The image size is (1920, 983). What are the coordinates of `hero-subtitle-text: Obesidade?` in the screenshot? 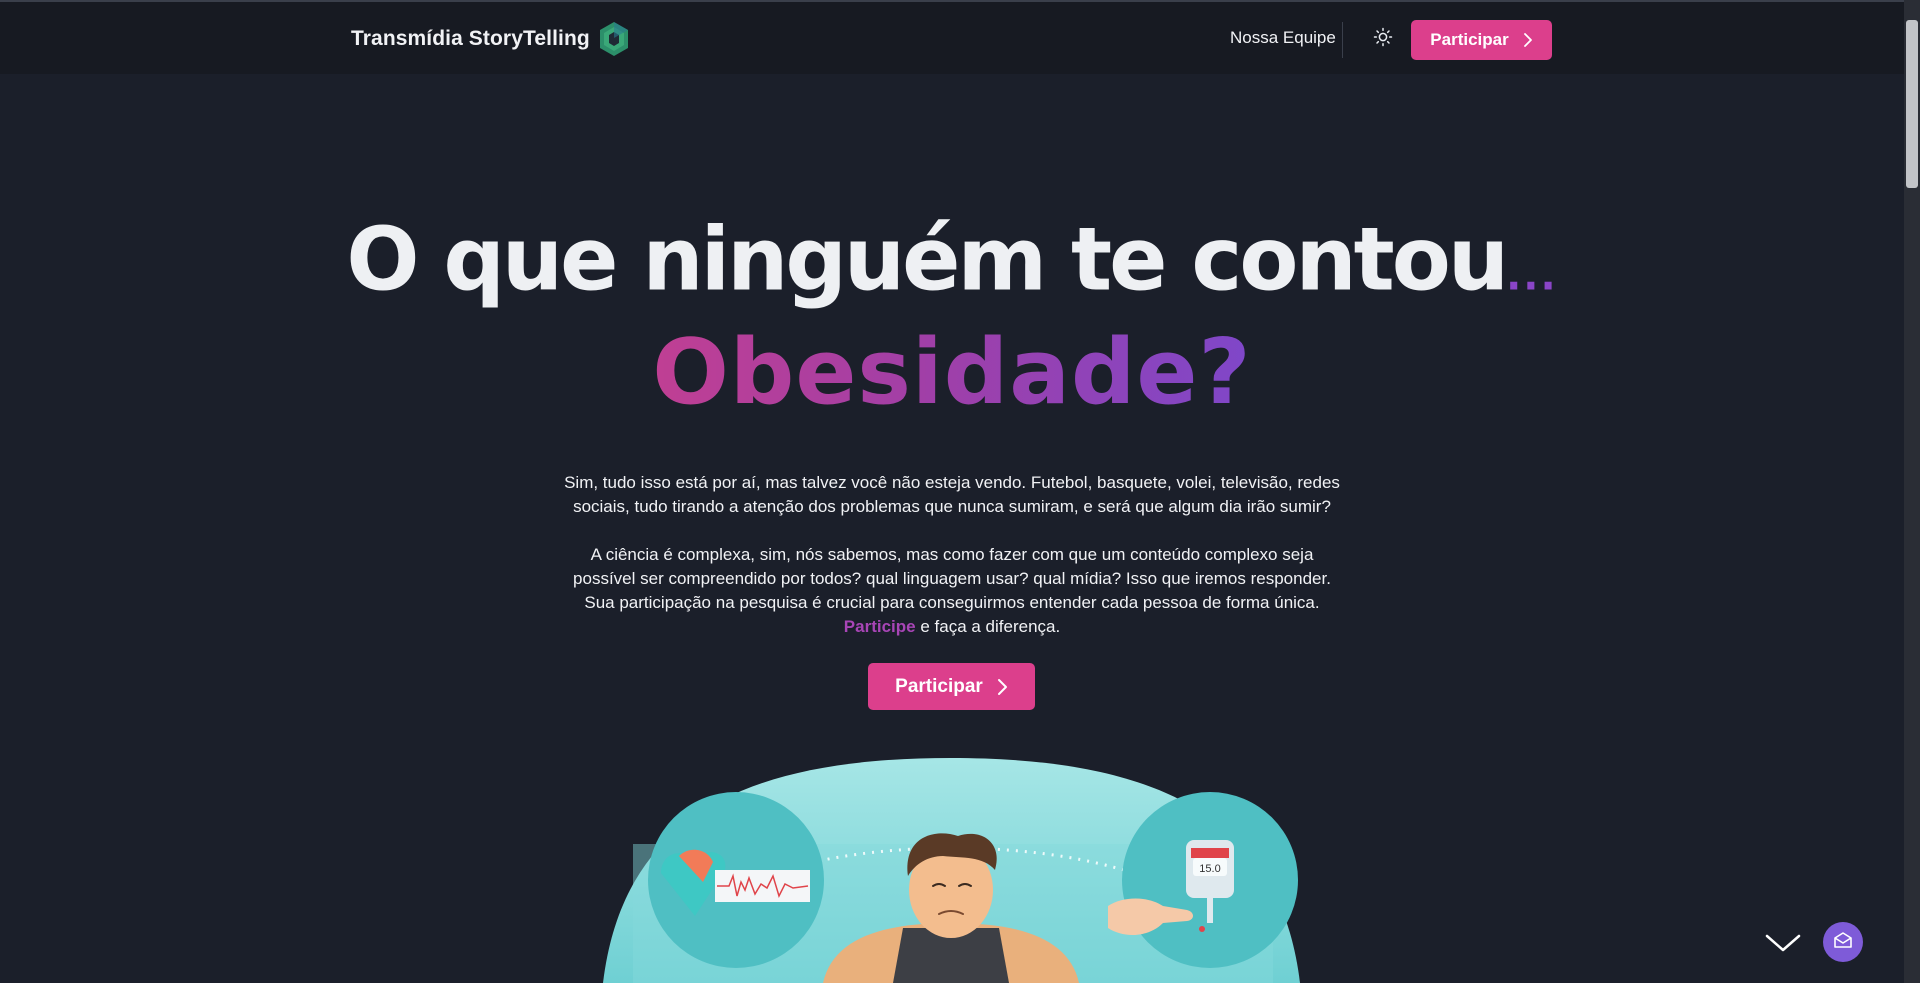 It's located at (952, 372).